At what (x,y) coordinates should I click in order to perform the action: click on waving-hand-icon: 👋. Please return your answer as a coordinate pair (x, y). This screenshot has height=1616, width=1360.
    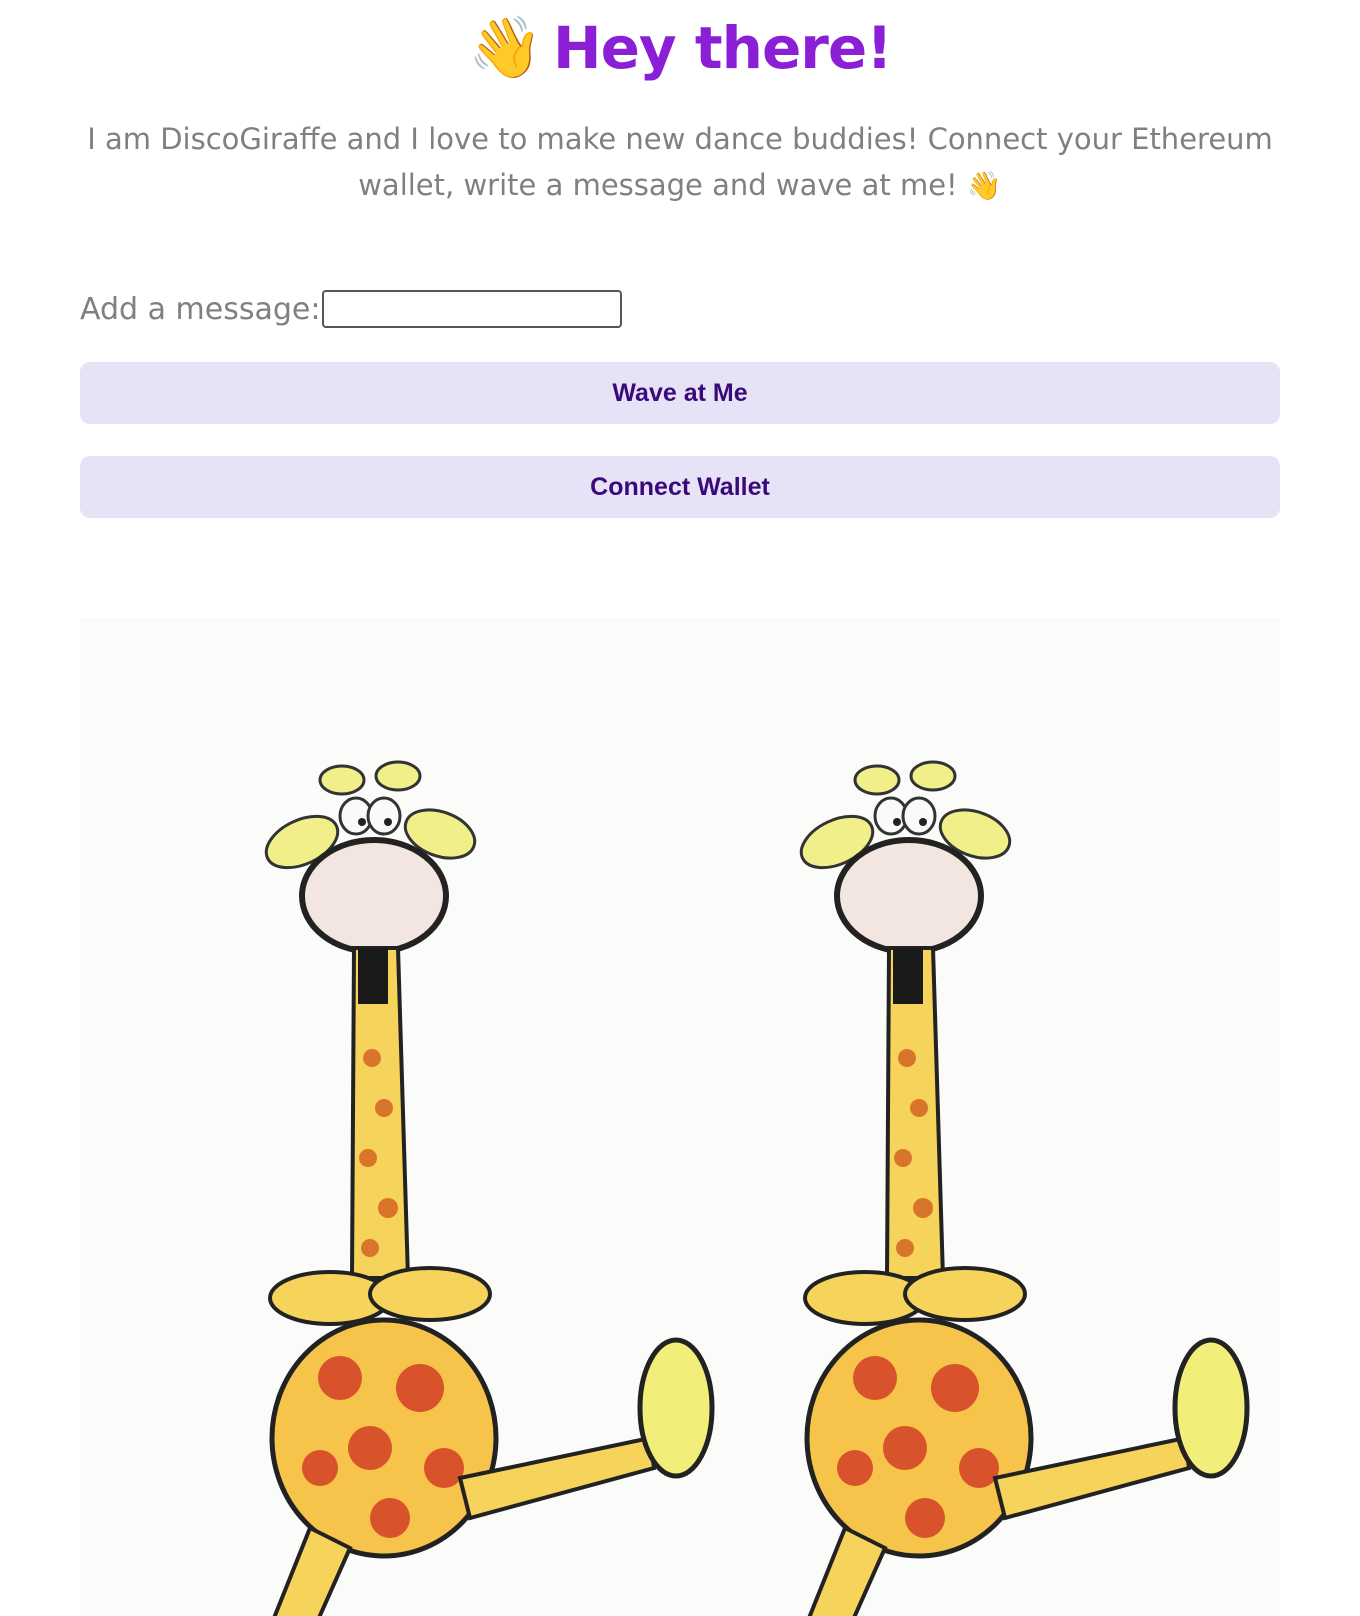
    Looking at the image, I should click on (506, 47).